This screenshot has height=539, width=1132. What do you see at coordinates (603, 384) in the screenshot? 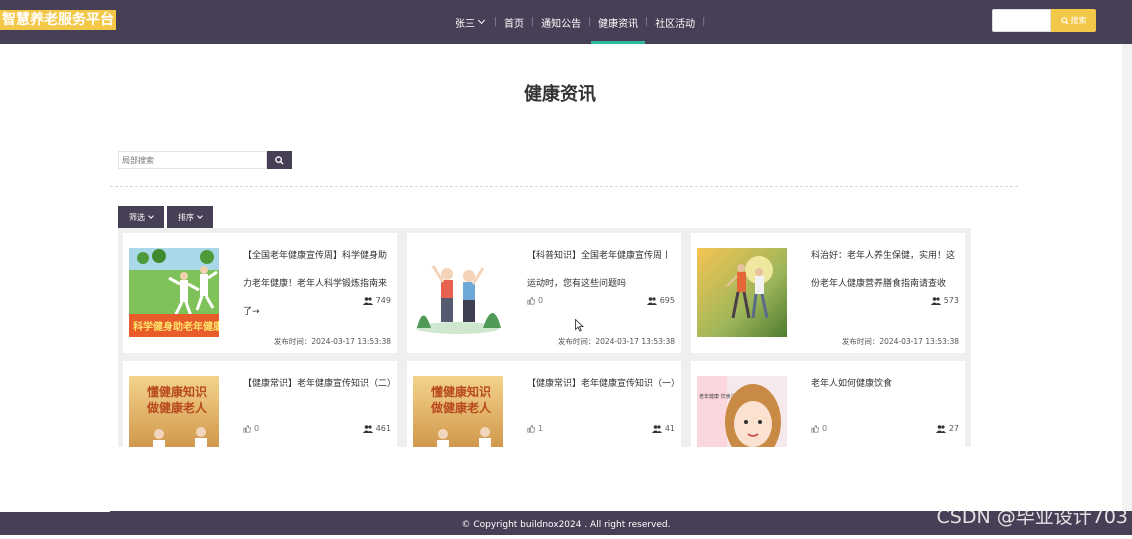
I see `news-title: 【健康常识】老年健康宣传知识（一）` at bounding box center [603, 384].